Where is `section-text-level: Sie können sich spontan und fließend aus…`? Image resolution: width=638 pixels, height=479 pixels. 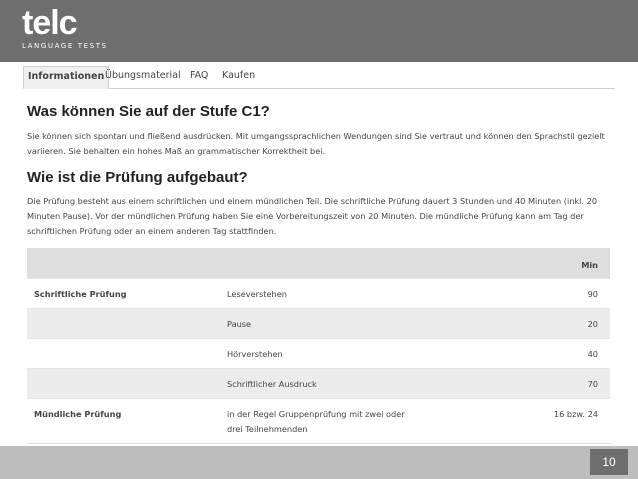 section-text-level: Sie können sich spontan und fließend aus… is located at coordinates (316, 143).